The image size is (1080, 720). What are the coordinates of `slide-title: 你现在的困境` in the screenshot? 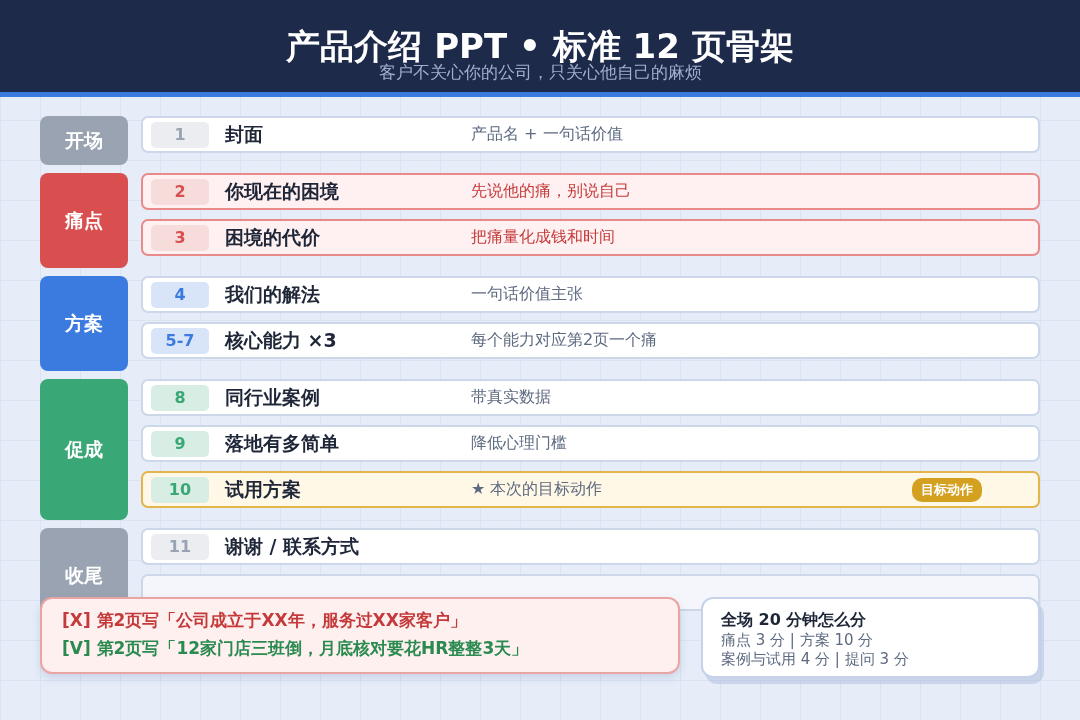 It's located at (282, 191).